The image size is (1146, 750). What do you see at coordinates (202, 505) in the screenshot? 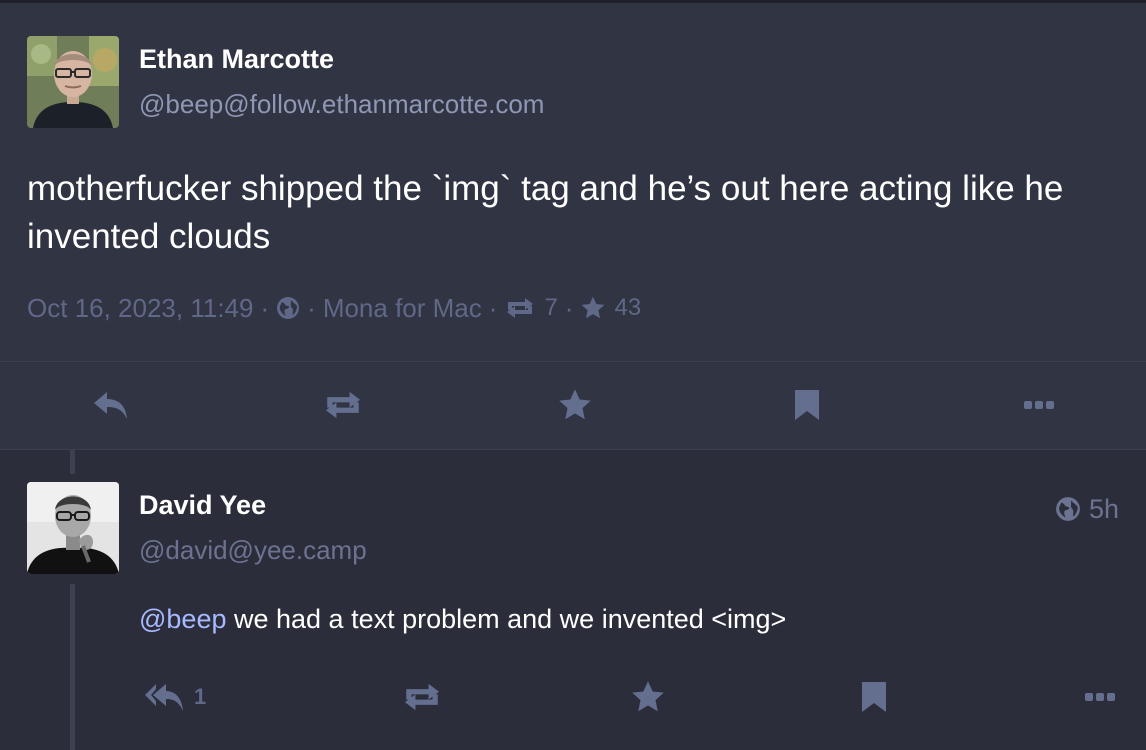
I see `reply-author-display-name: David Yee` at bounding box center [202, 505].